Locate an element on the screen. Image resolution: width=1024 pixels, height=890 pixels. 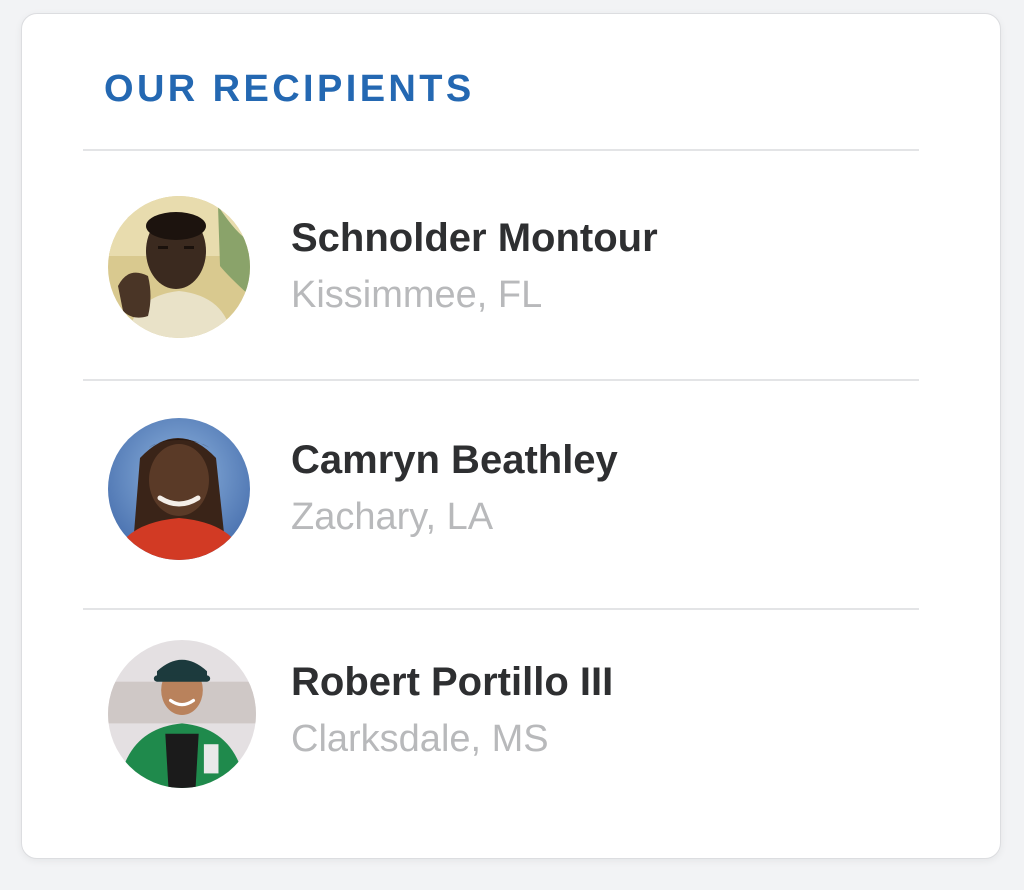
recipient-location: Kissimmee, FL is located at coordinates (417, 295).